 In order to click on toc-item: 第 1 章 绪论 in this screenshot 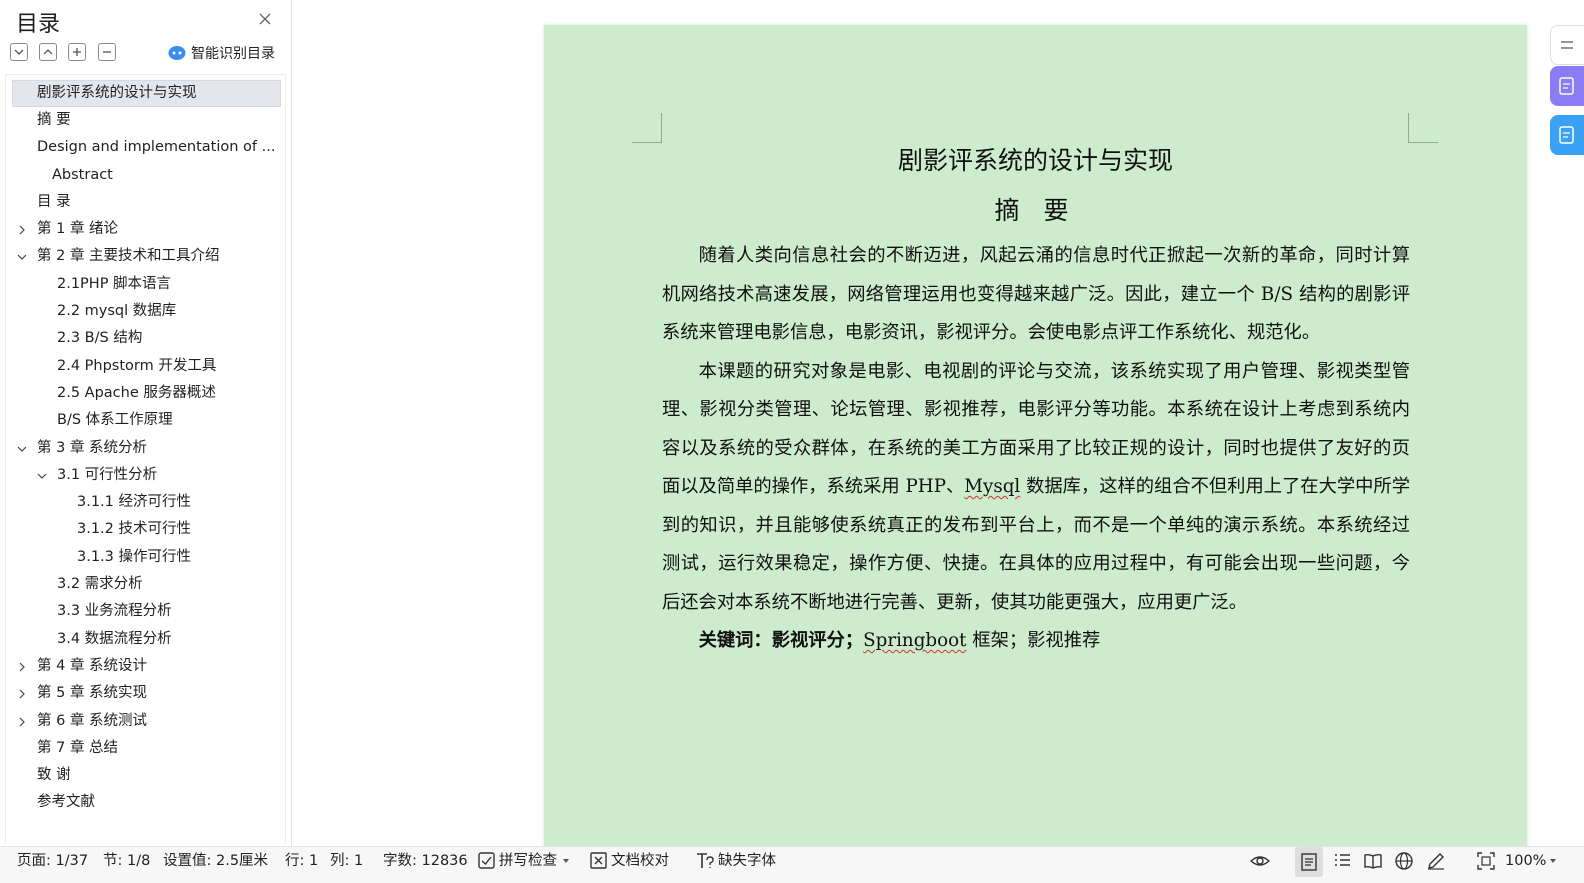, I will do `click(145, 229)`.